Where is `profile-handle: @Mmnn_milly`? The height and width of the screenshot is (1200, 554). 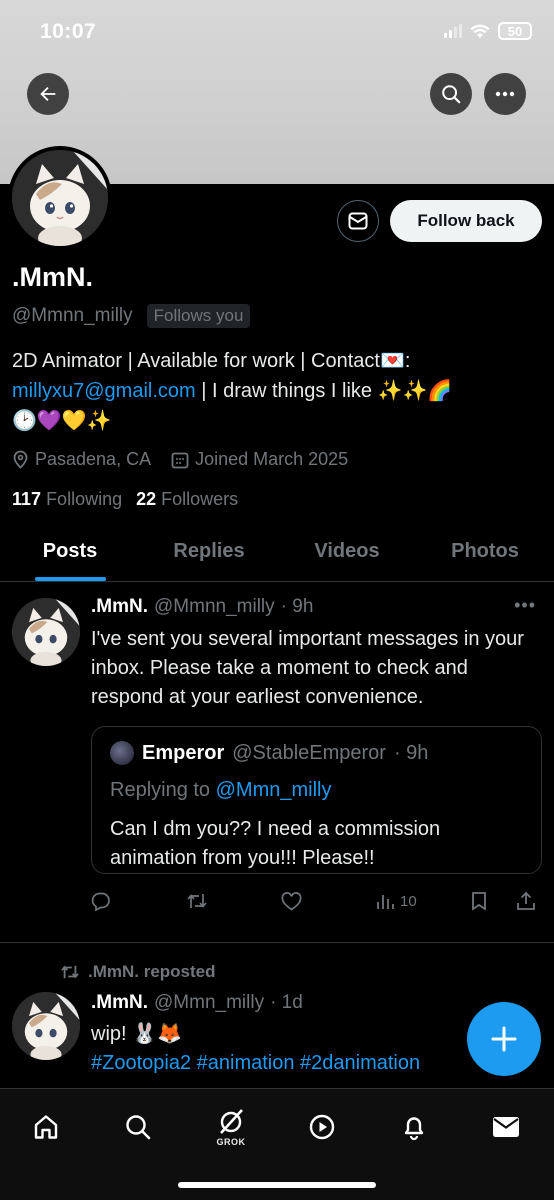 profile-handle: @Mmnn_milly is located at coordinates (72, 315).